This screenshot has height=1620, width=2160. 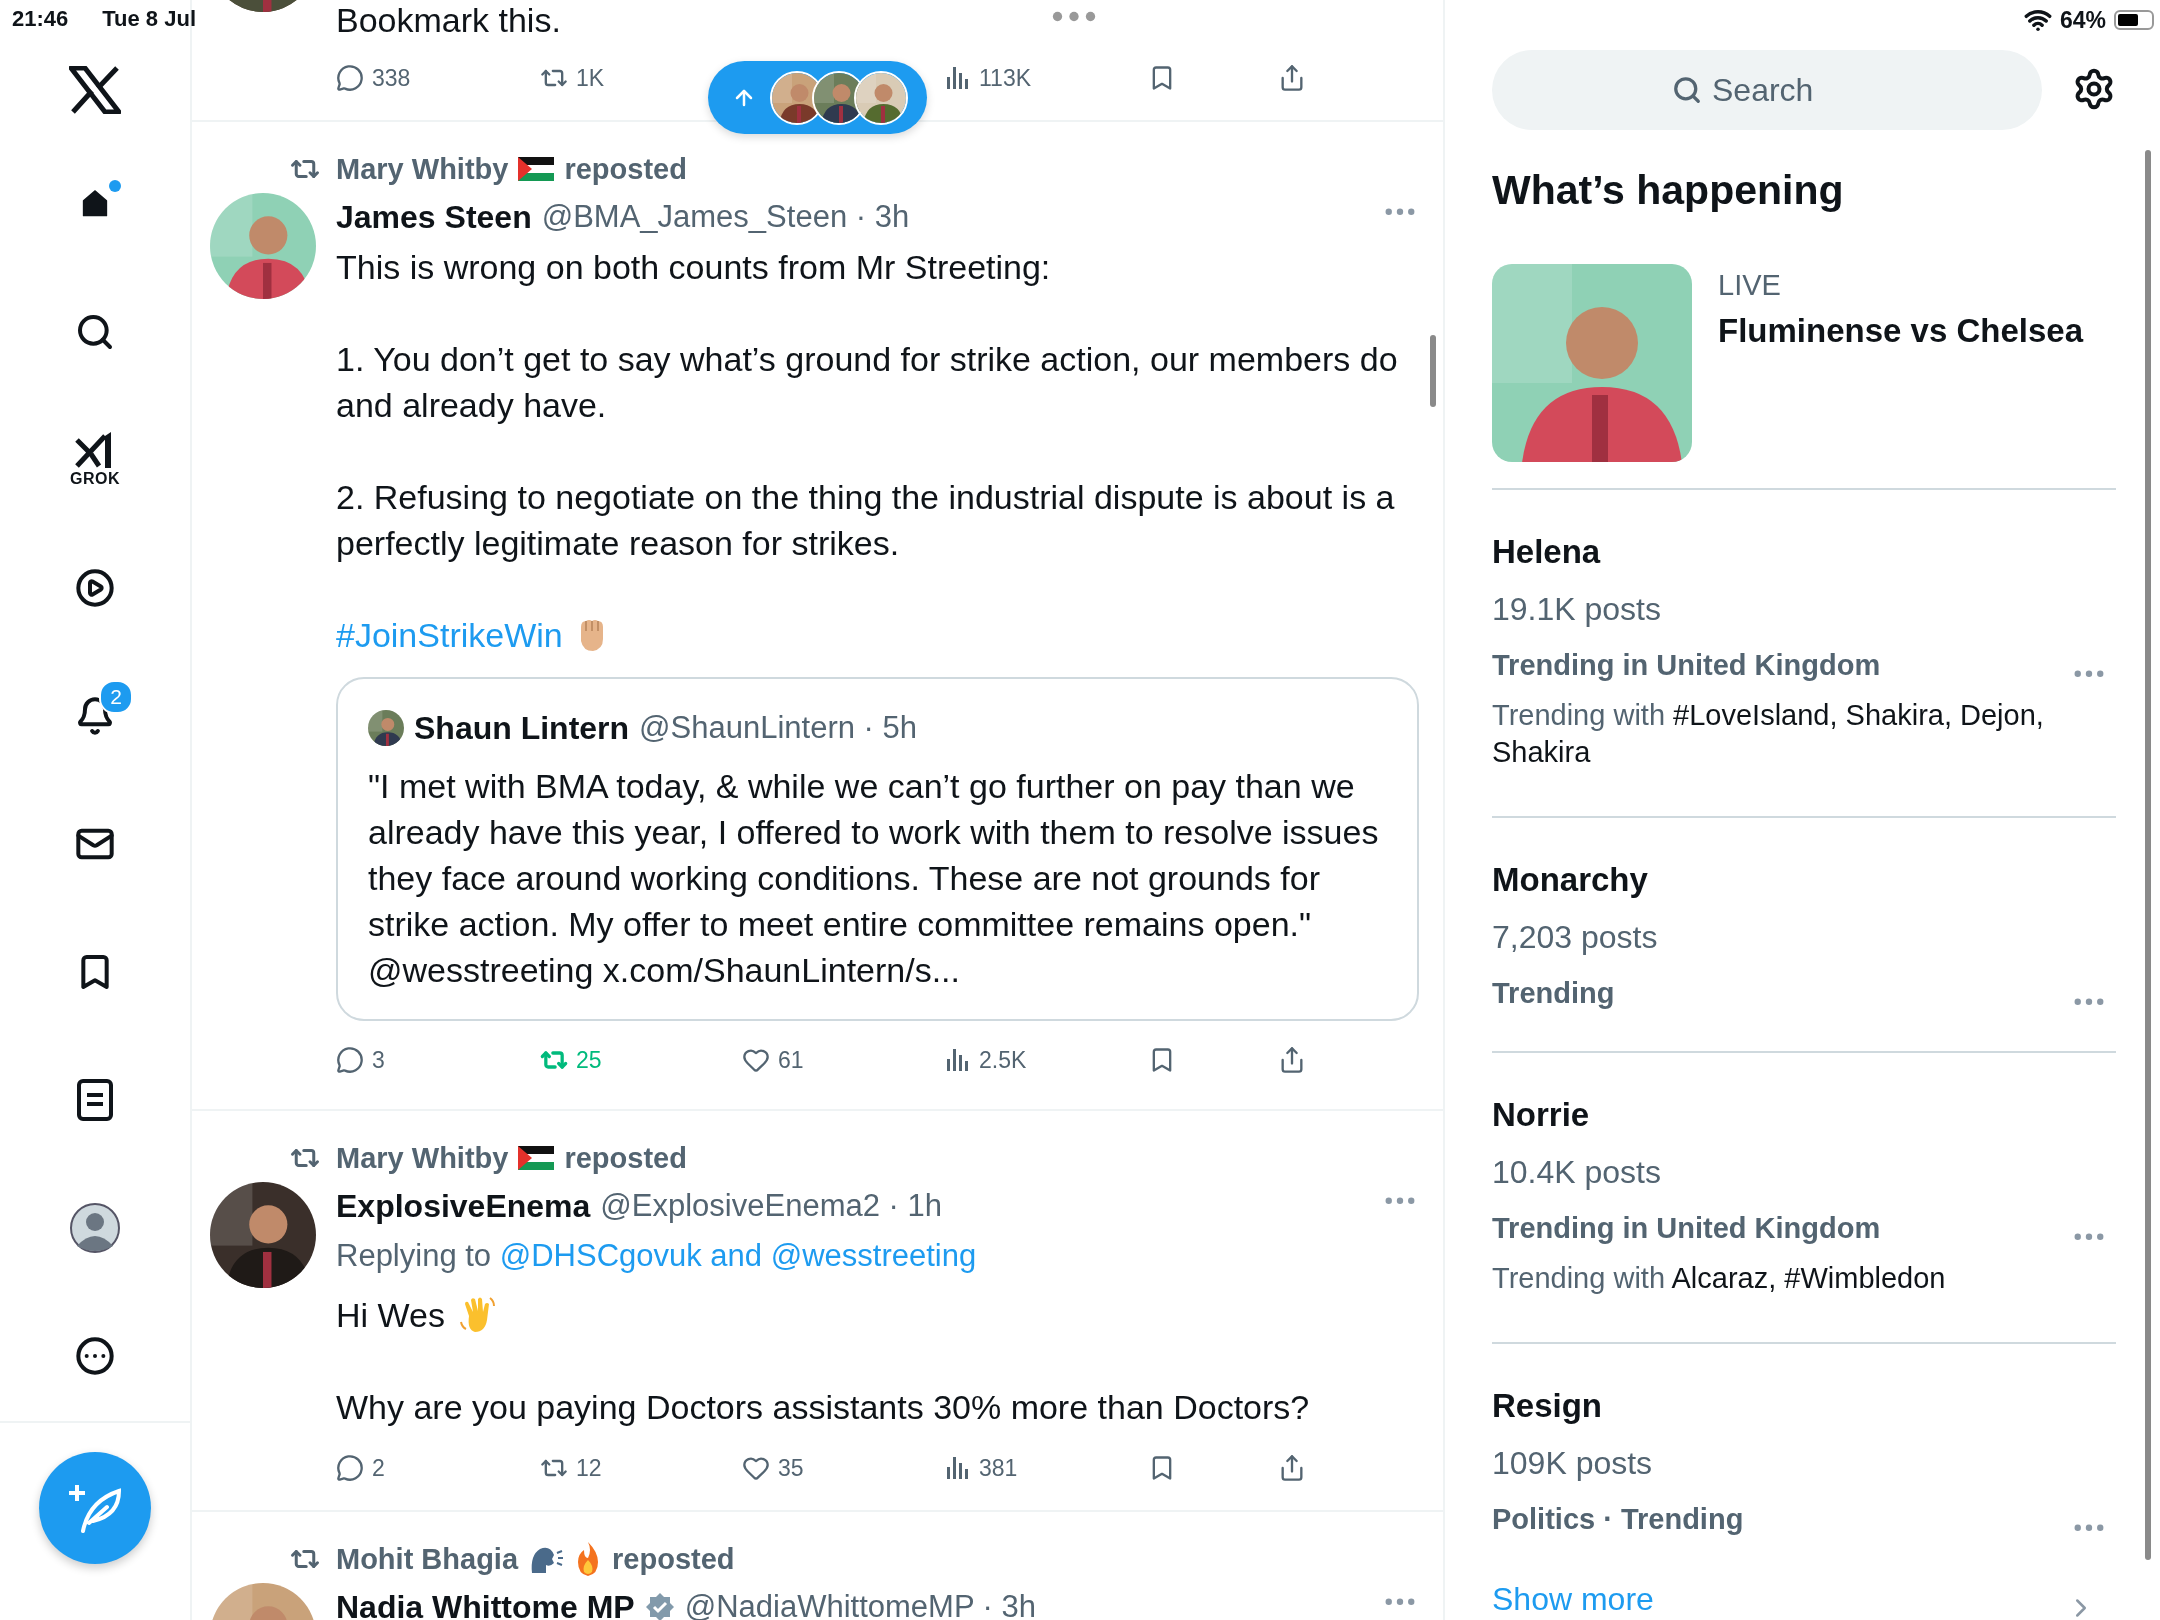 I want to click on post-text: Why are you paying Doctors assistants 30% more than Doctors?, so click(x=823, y=1407).